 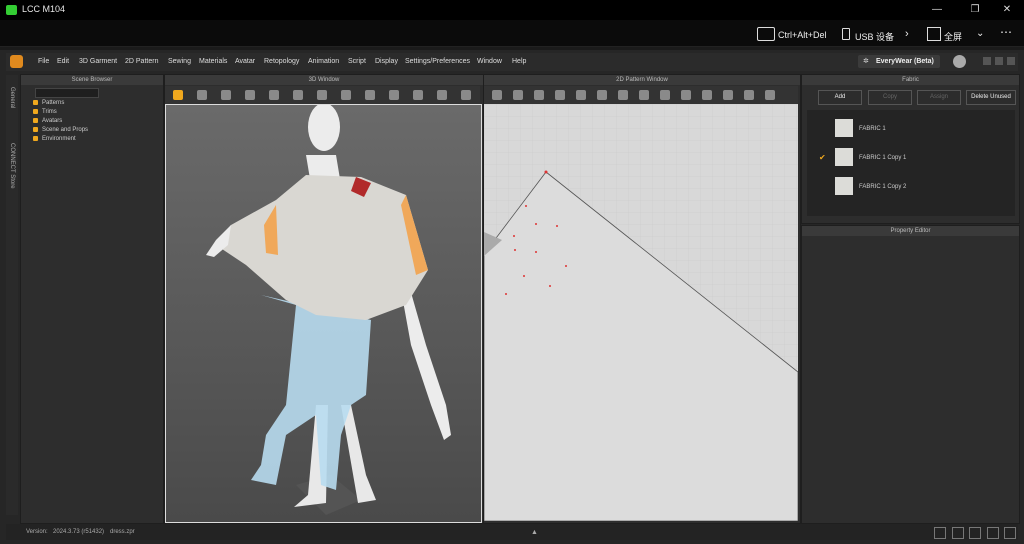 What do you see at coordinates (12, 166) in the screenshot?
I see `tab-connect-store: CONNECT Store` at bounding box center [12, 166].